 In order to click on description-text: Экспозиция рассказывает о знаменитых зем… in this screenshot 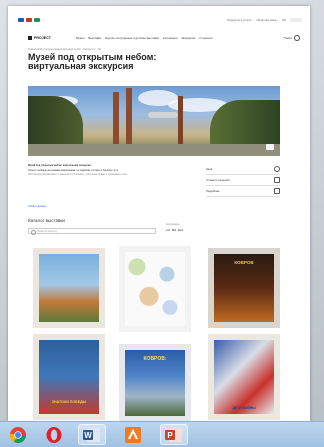, I will do `click(78, 175)`.